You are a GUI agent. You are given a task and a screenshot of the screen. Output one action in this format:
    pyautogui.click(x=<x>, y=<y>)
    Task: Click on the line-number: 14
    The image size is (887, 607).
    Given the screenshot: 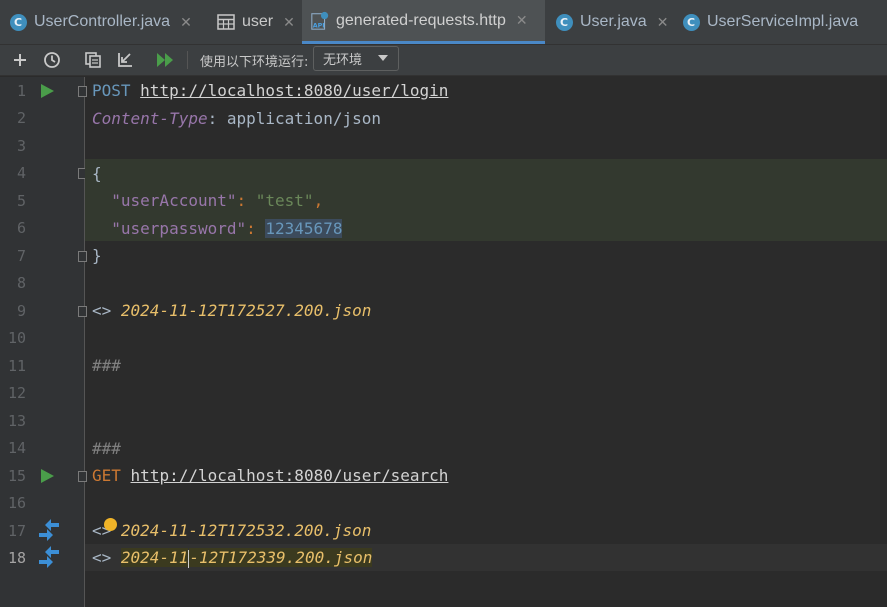 What is the action you would take?
    pyautogui.click(x=16, y=448)
    